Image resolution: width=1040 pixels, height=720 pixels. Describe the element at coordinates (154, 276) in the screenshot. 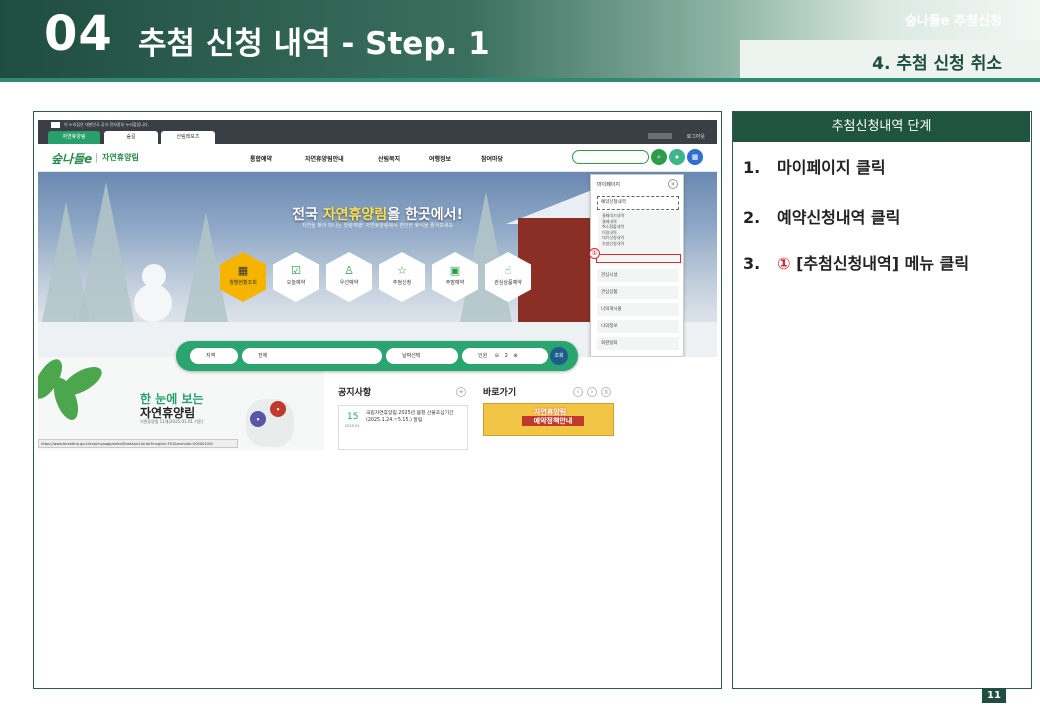

I see `snowman-head` at that location.